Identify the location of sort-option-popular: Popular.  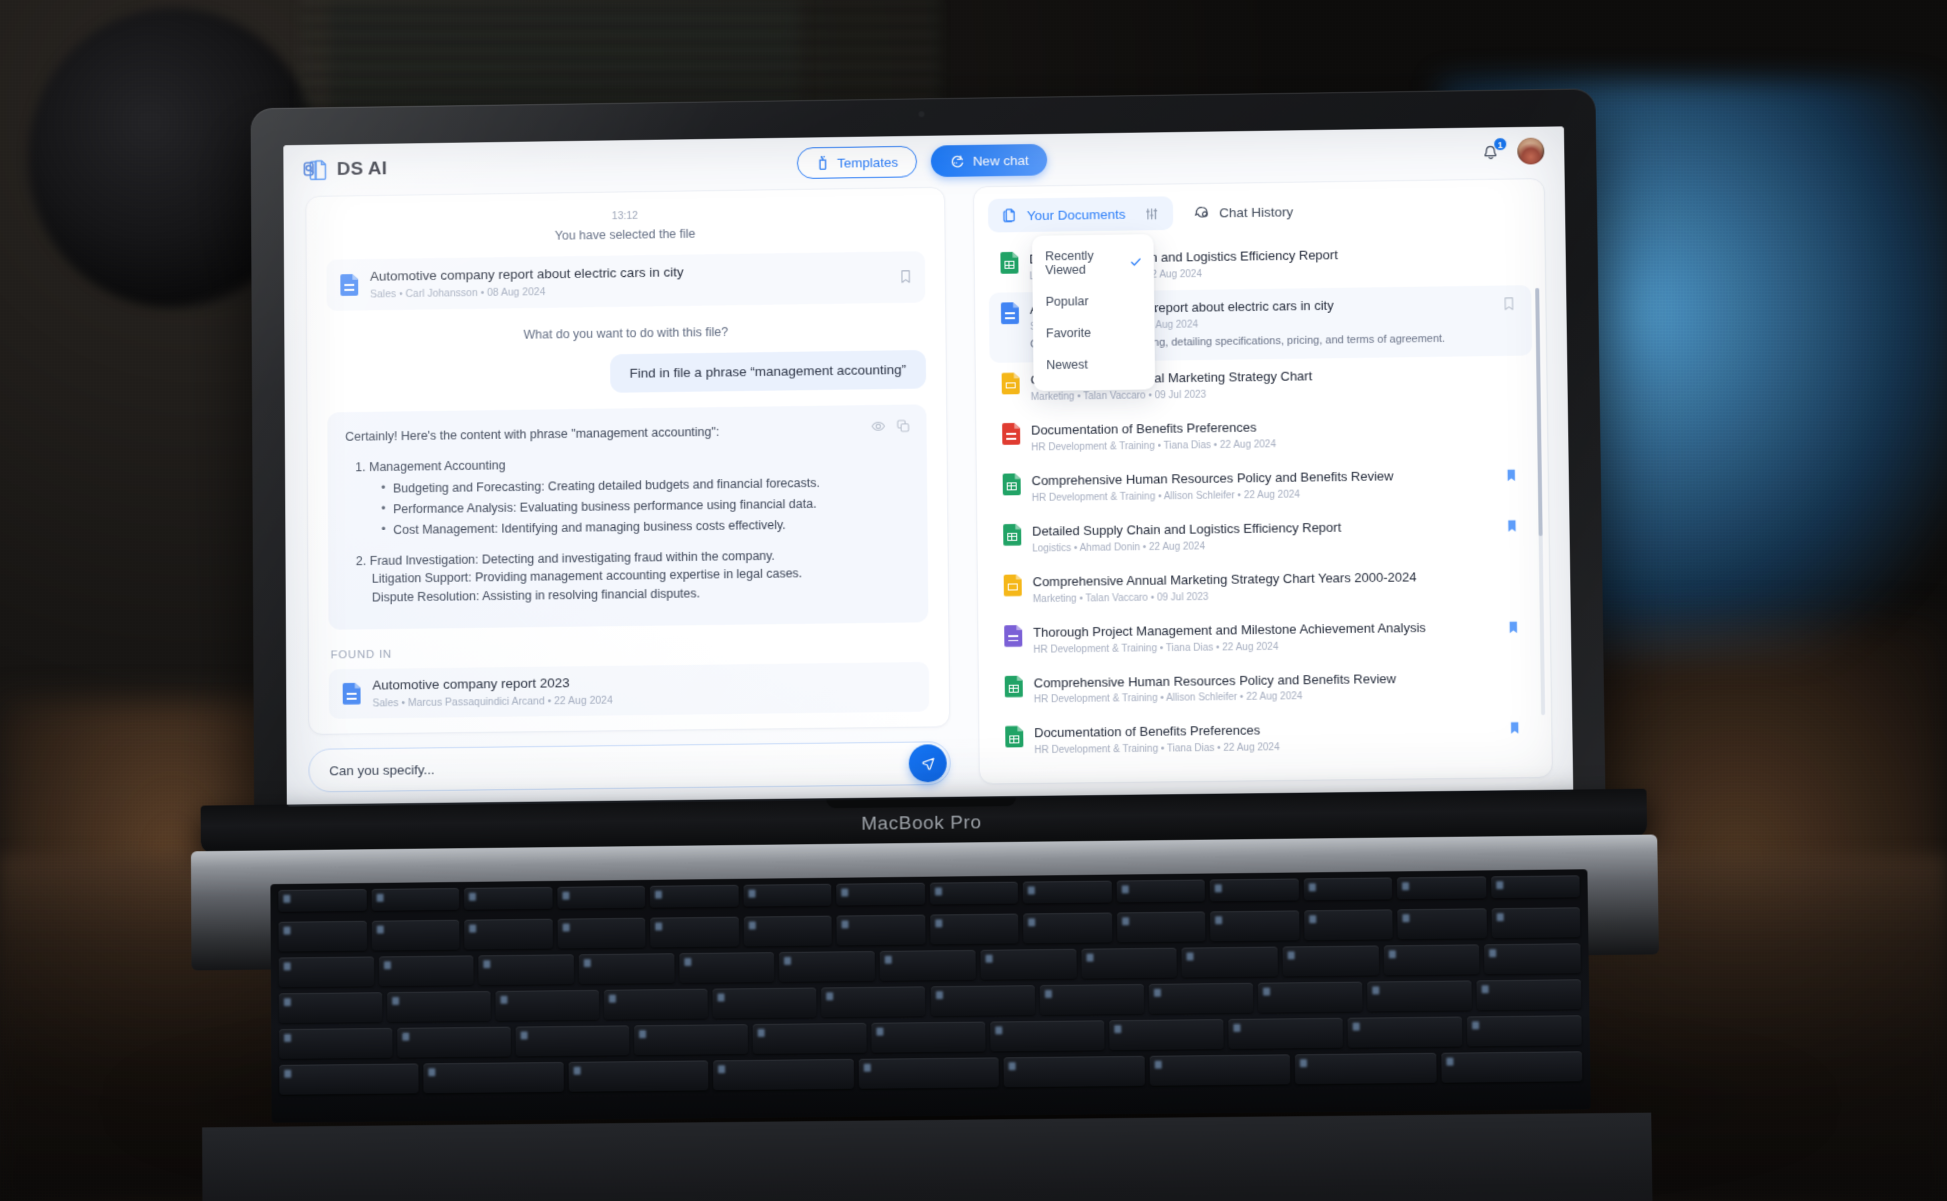
(1094, 301).